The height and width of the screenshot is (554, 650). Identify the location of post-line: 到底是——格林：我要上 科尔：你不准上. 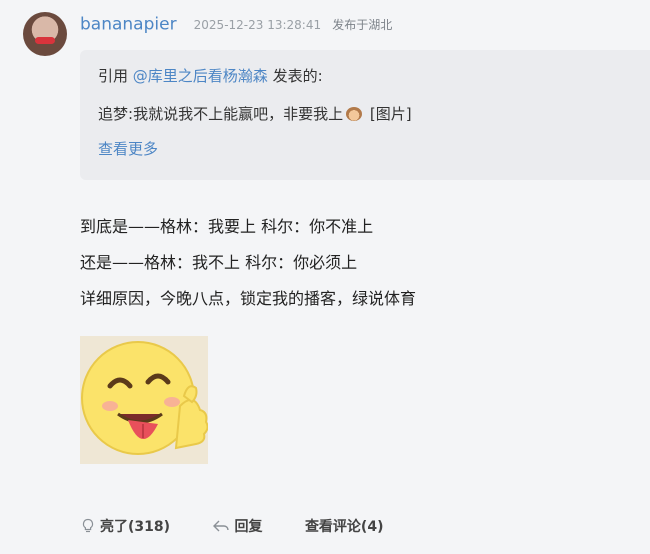
(227, 226).